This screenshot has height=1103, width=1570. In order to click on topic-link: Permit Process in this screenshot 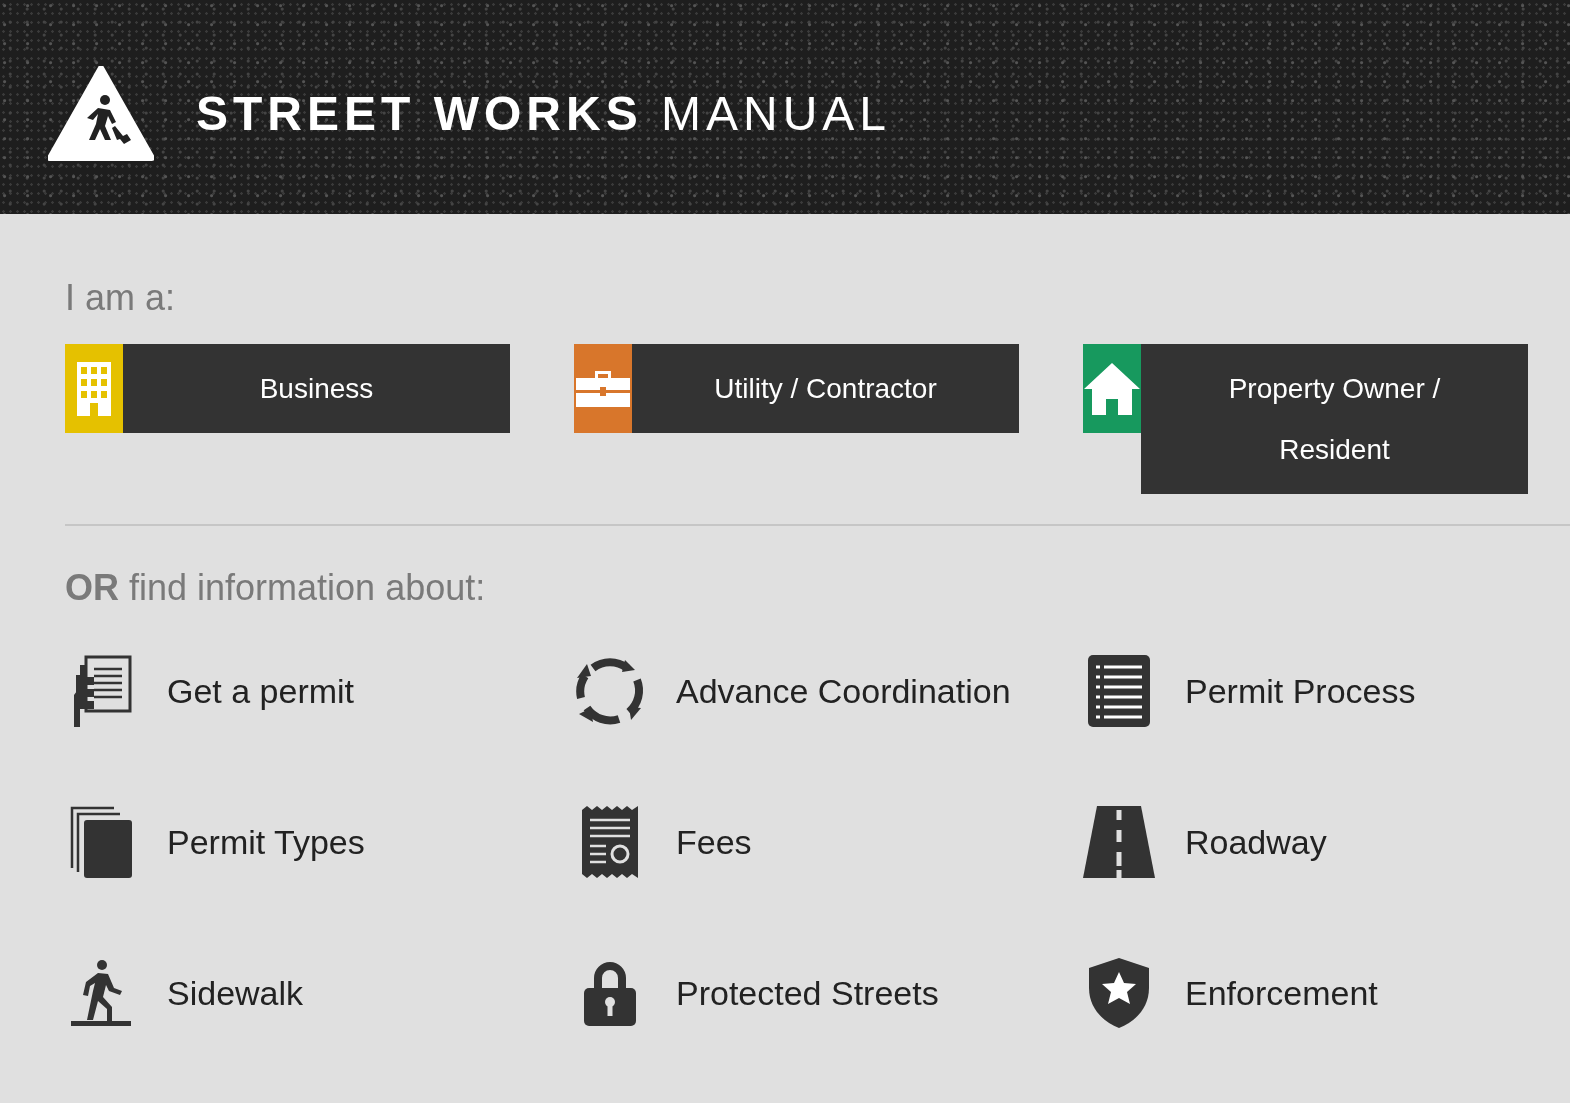, I will do `click(1249, 691)`.